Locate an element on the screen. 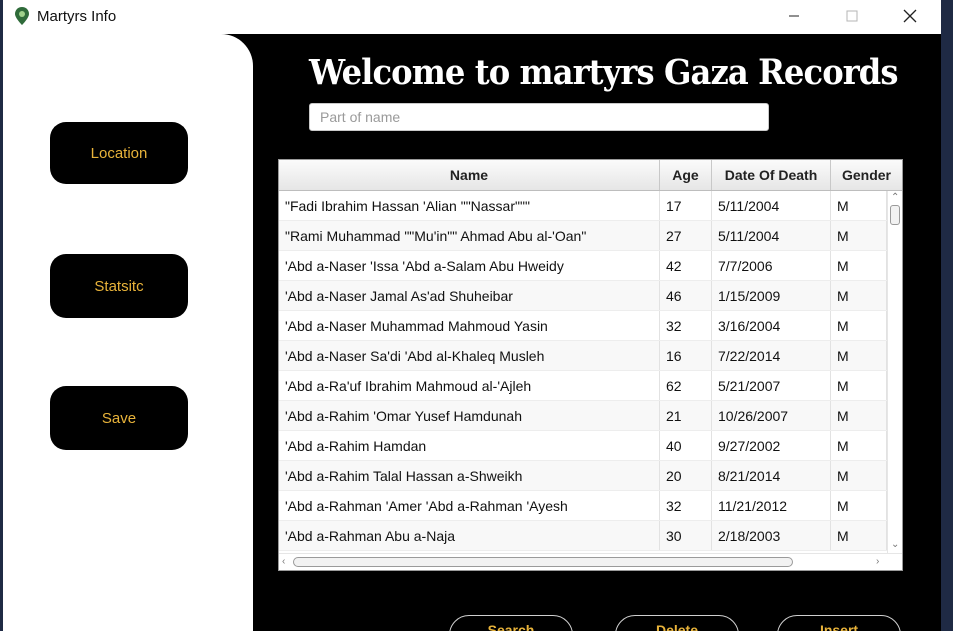 The image size is (953, 631). insert-button: Insert is located at coordinates (839, 623).